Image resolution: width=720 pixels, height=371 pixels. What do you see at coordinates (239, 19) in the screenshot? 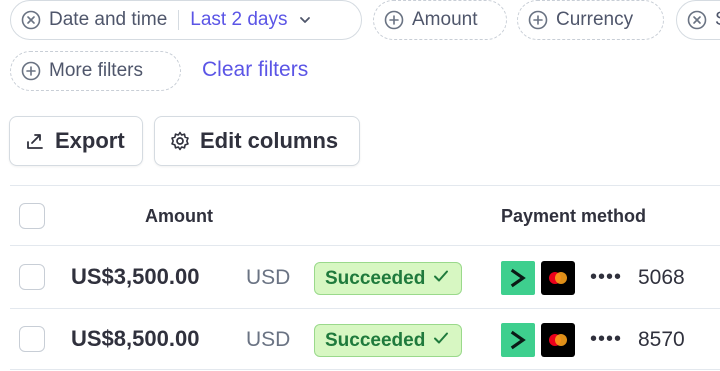
I see `date-filter-value: Last 2 days` at bounding box center [239, 19].